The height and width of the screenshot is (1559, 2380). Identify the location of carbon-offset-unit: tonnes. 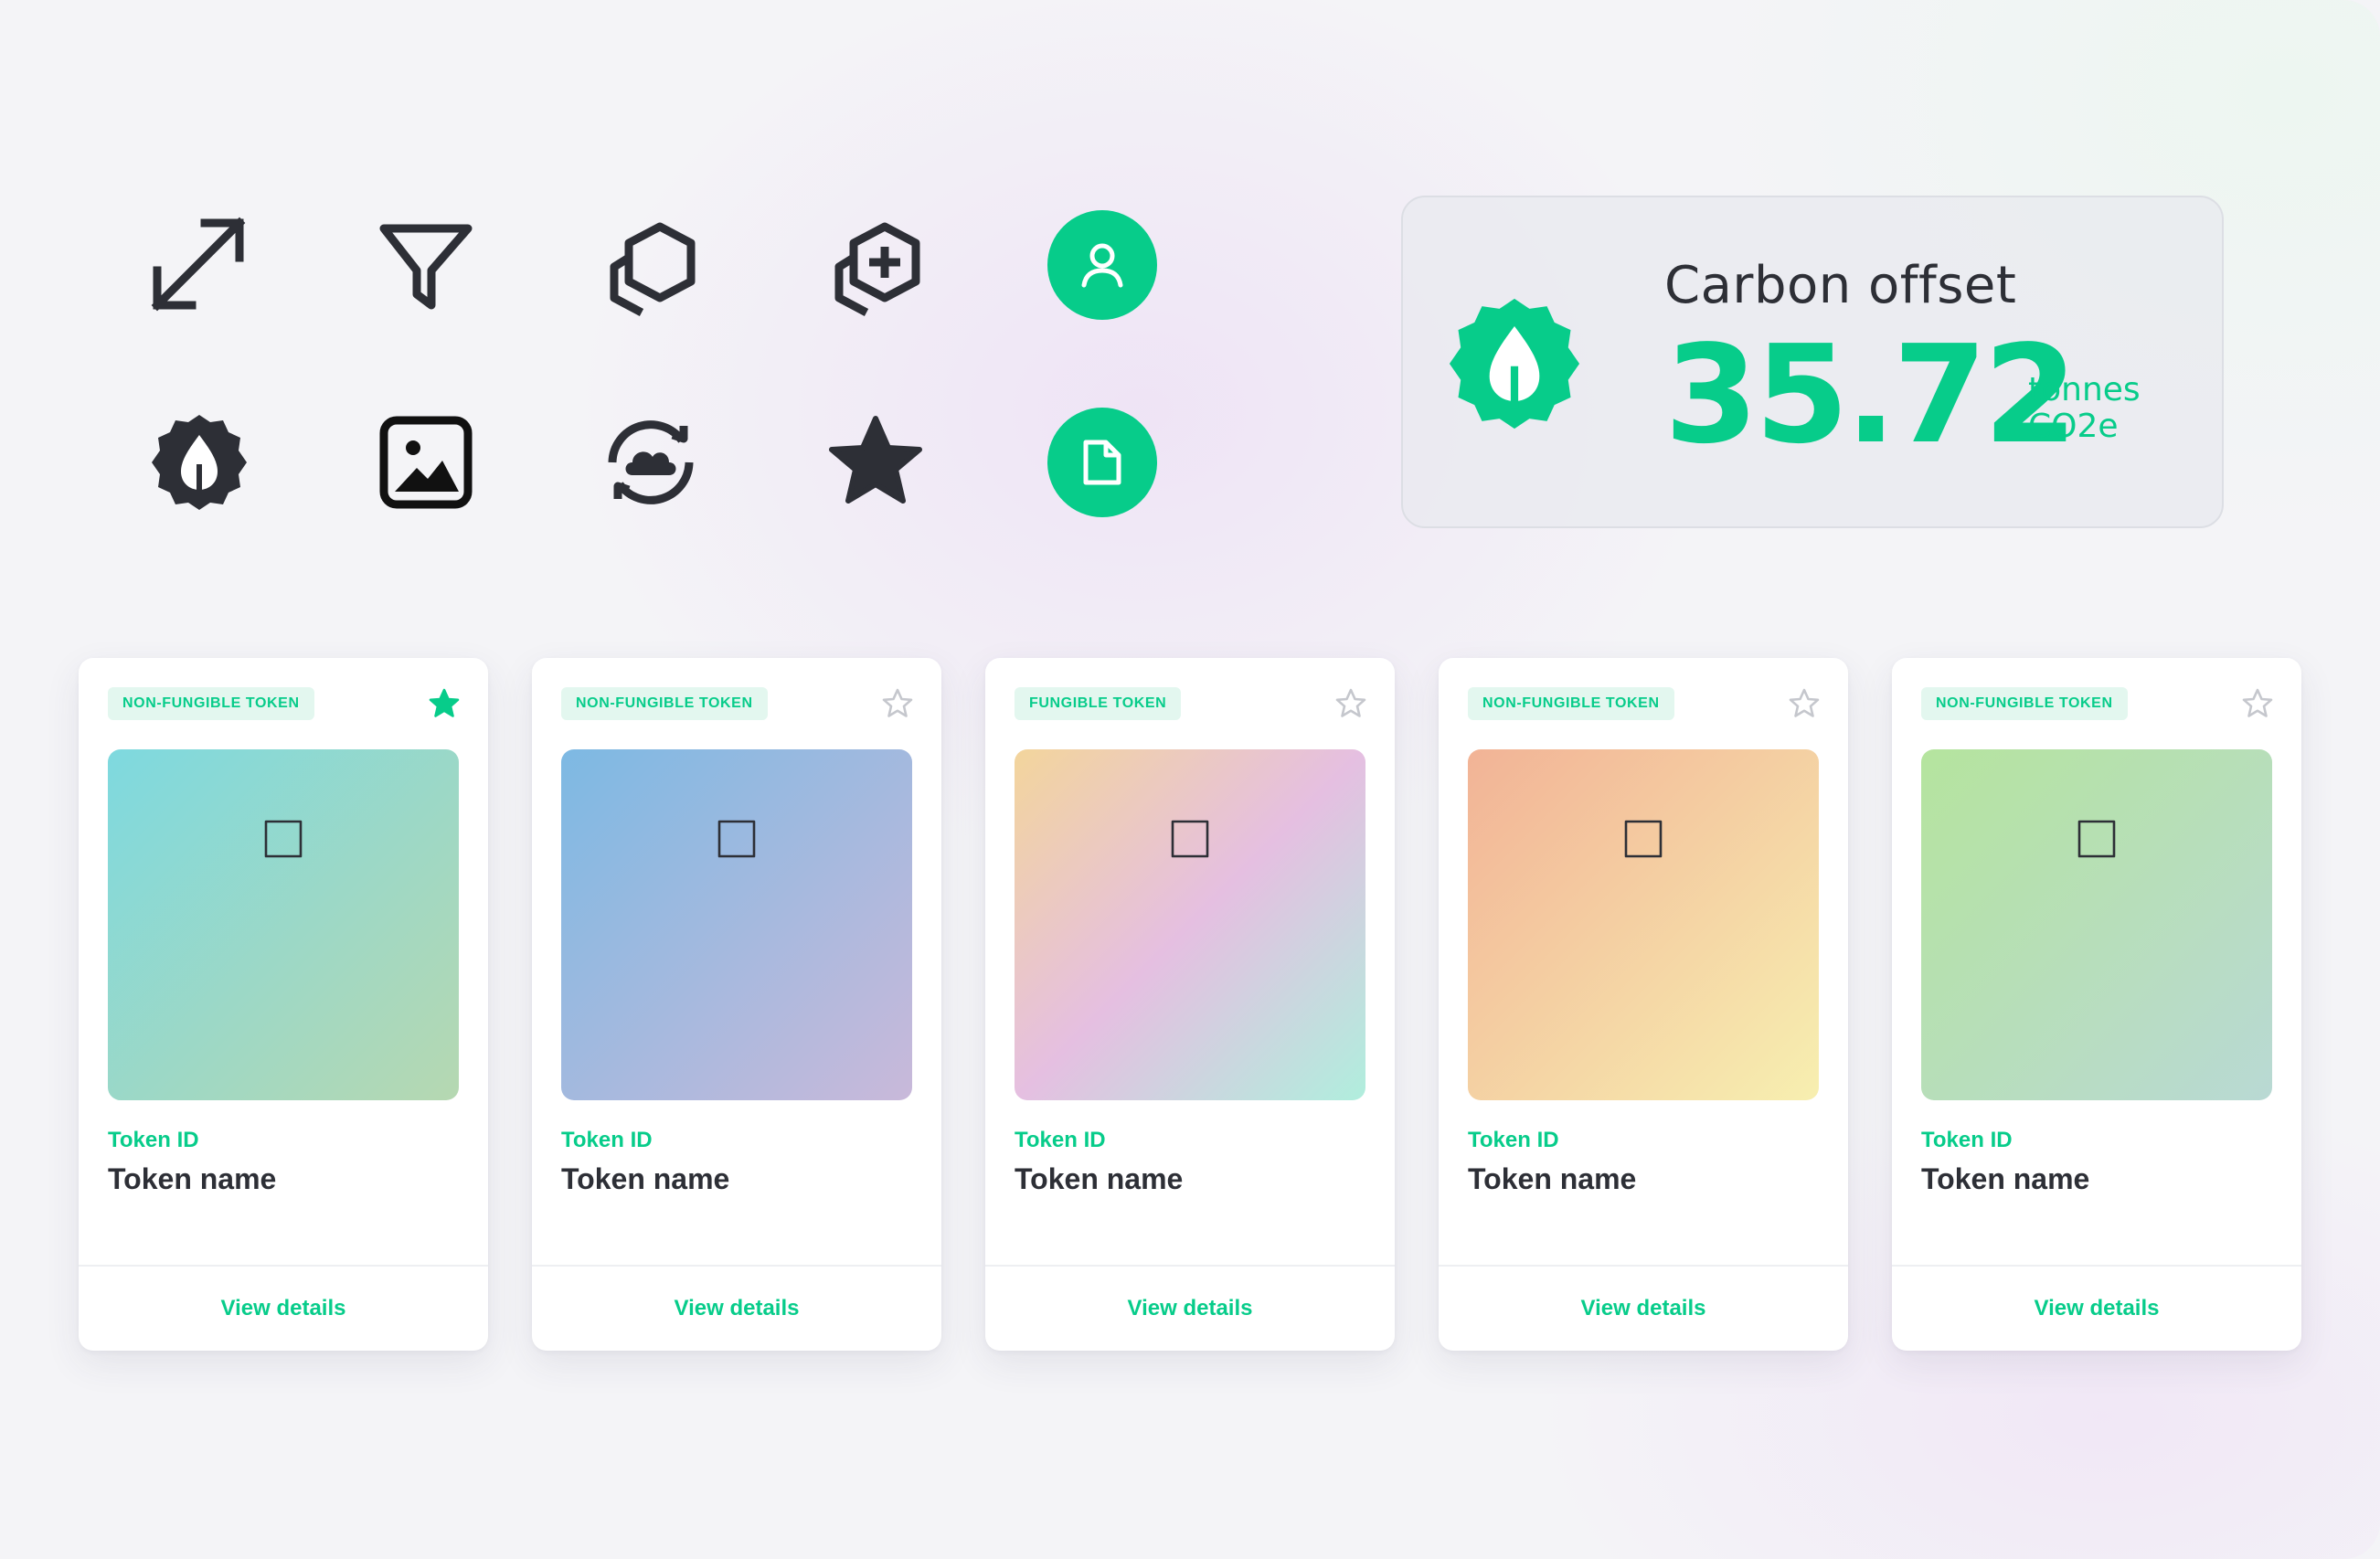
(2084, 389).